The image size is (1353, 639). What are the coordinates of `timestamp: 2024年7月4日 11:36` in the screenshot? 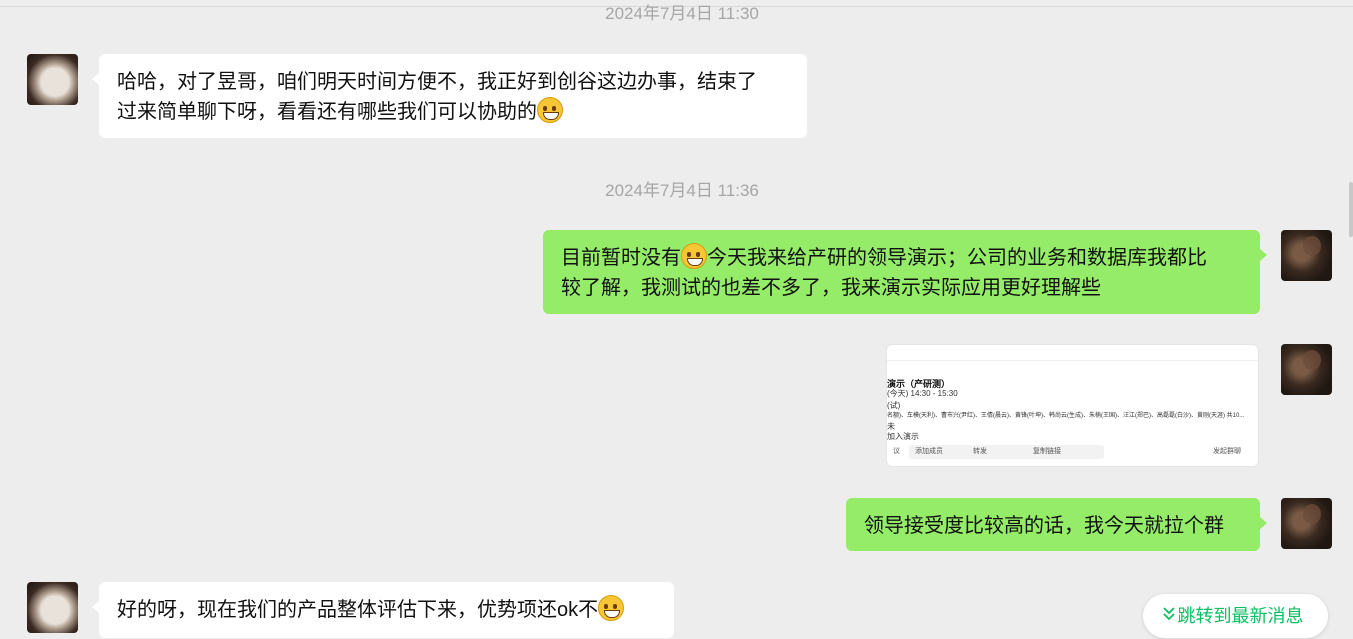 It's located at (682, 190).